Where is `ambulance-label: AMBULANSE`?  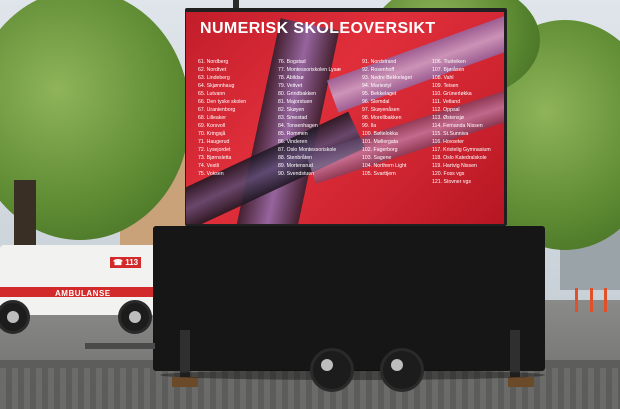 ambulance-label: AMBULANSE is located at coordinates (83, 293).